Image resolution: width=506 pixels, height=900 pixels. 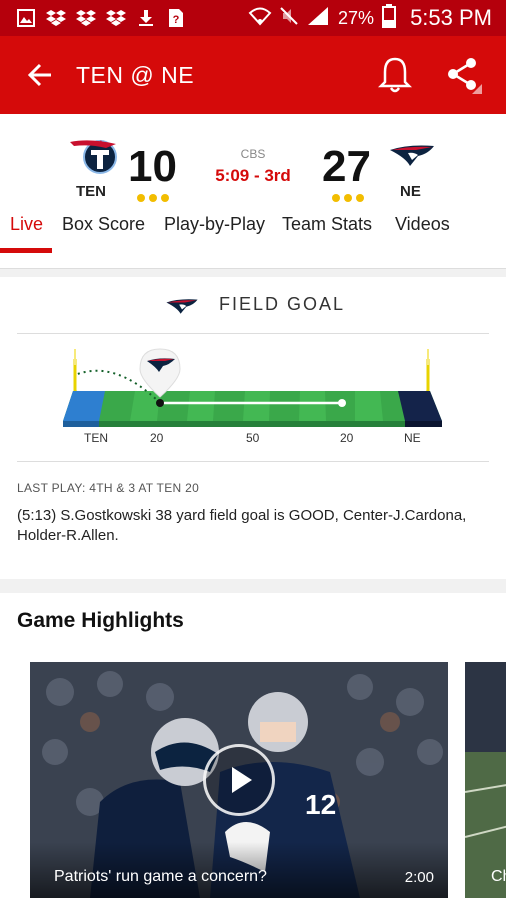 I want to click on bell-icon, so click(x=395, y=75).